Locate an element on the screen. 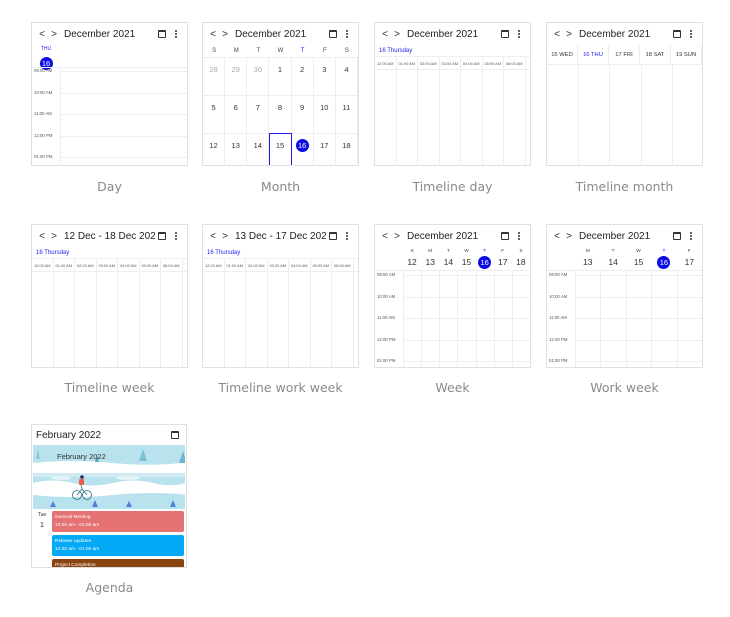  month-day-cell: 16 is located at coordinates (302, 149).